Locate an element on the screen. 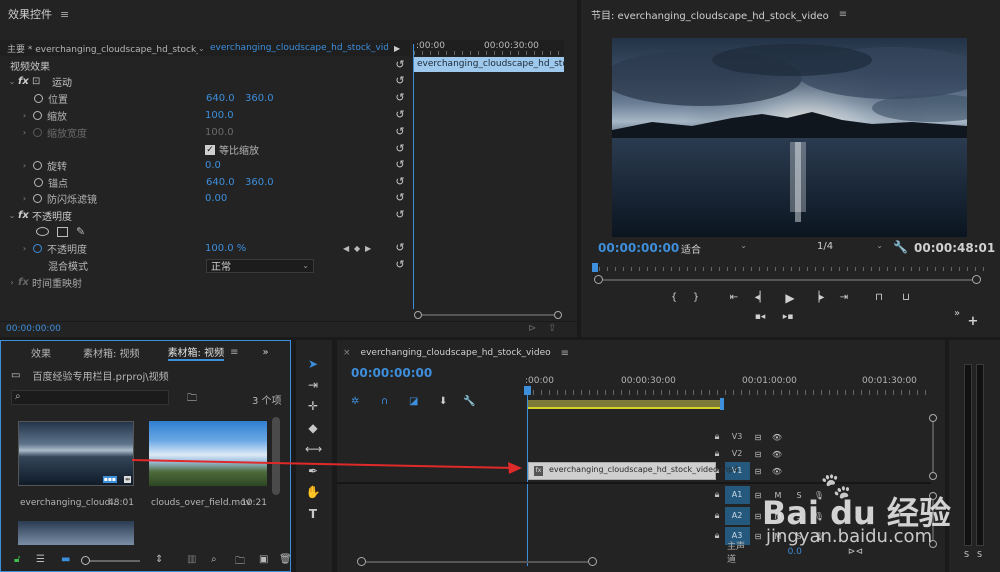  go-to-out-icon: ⇥ is located at coordinates (844, 297).